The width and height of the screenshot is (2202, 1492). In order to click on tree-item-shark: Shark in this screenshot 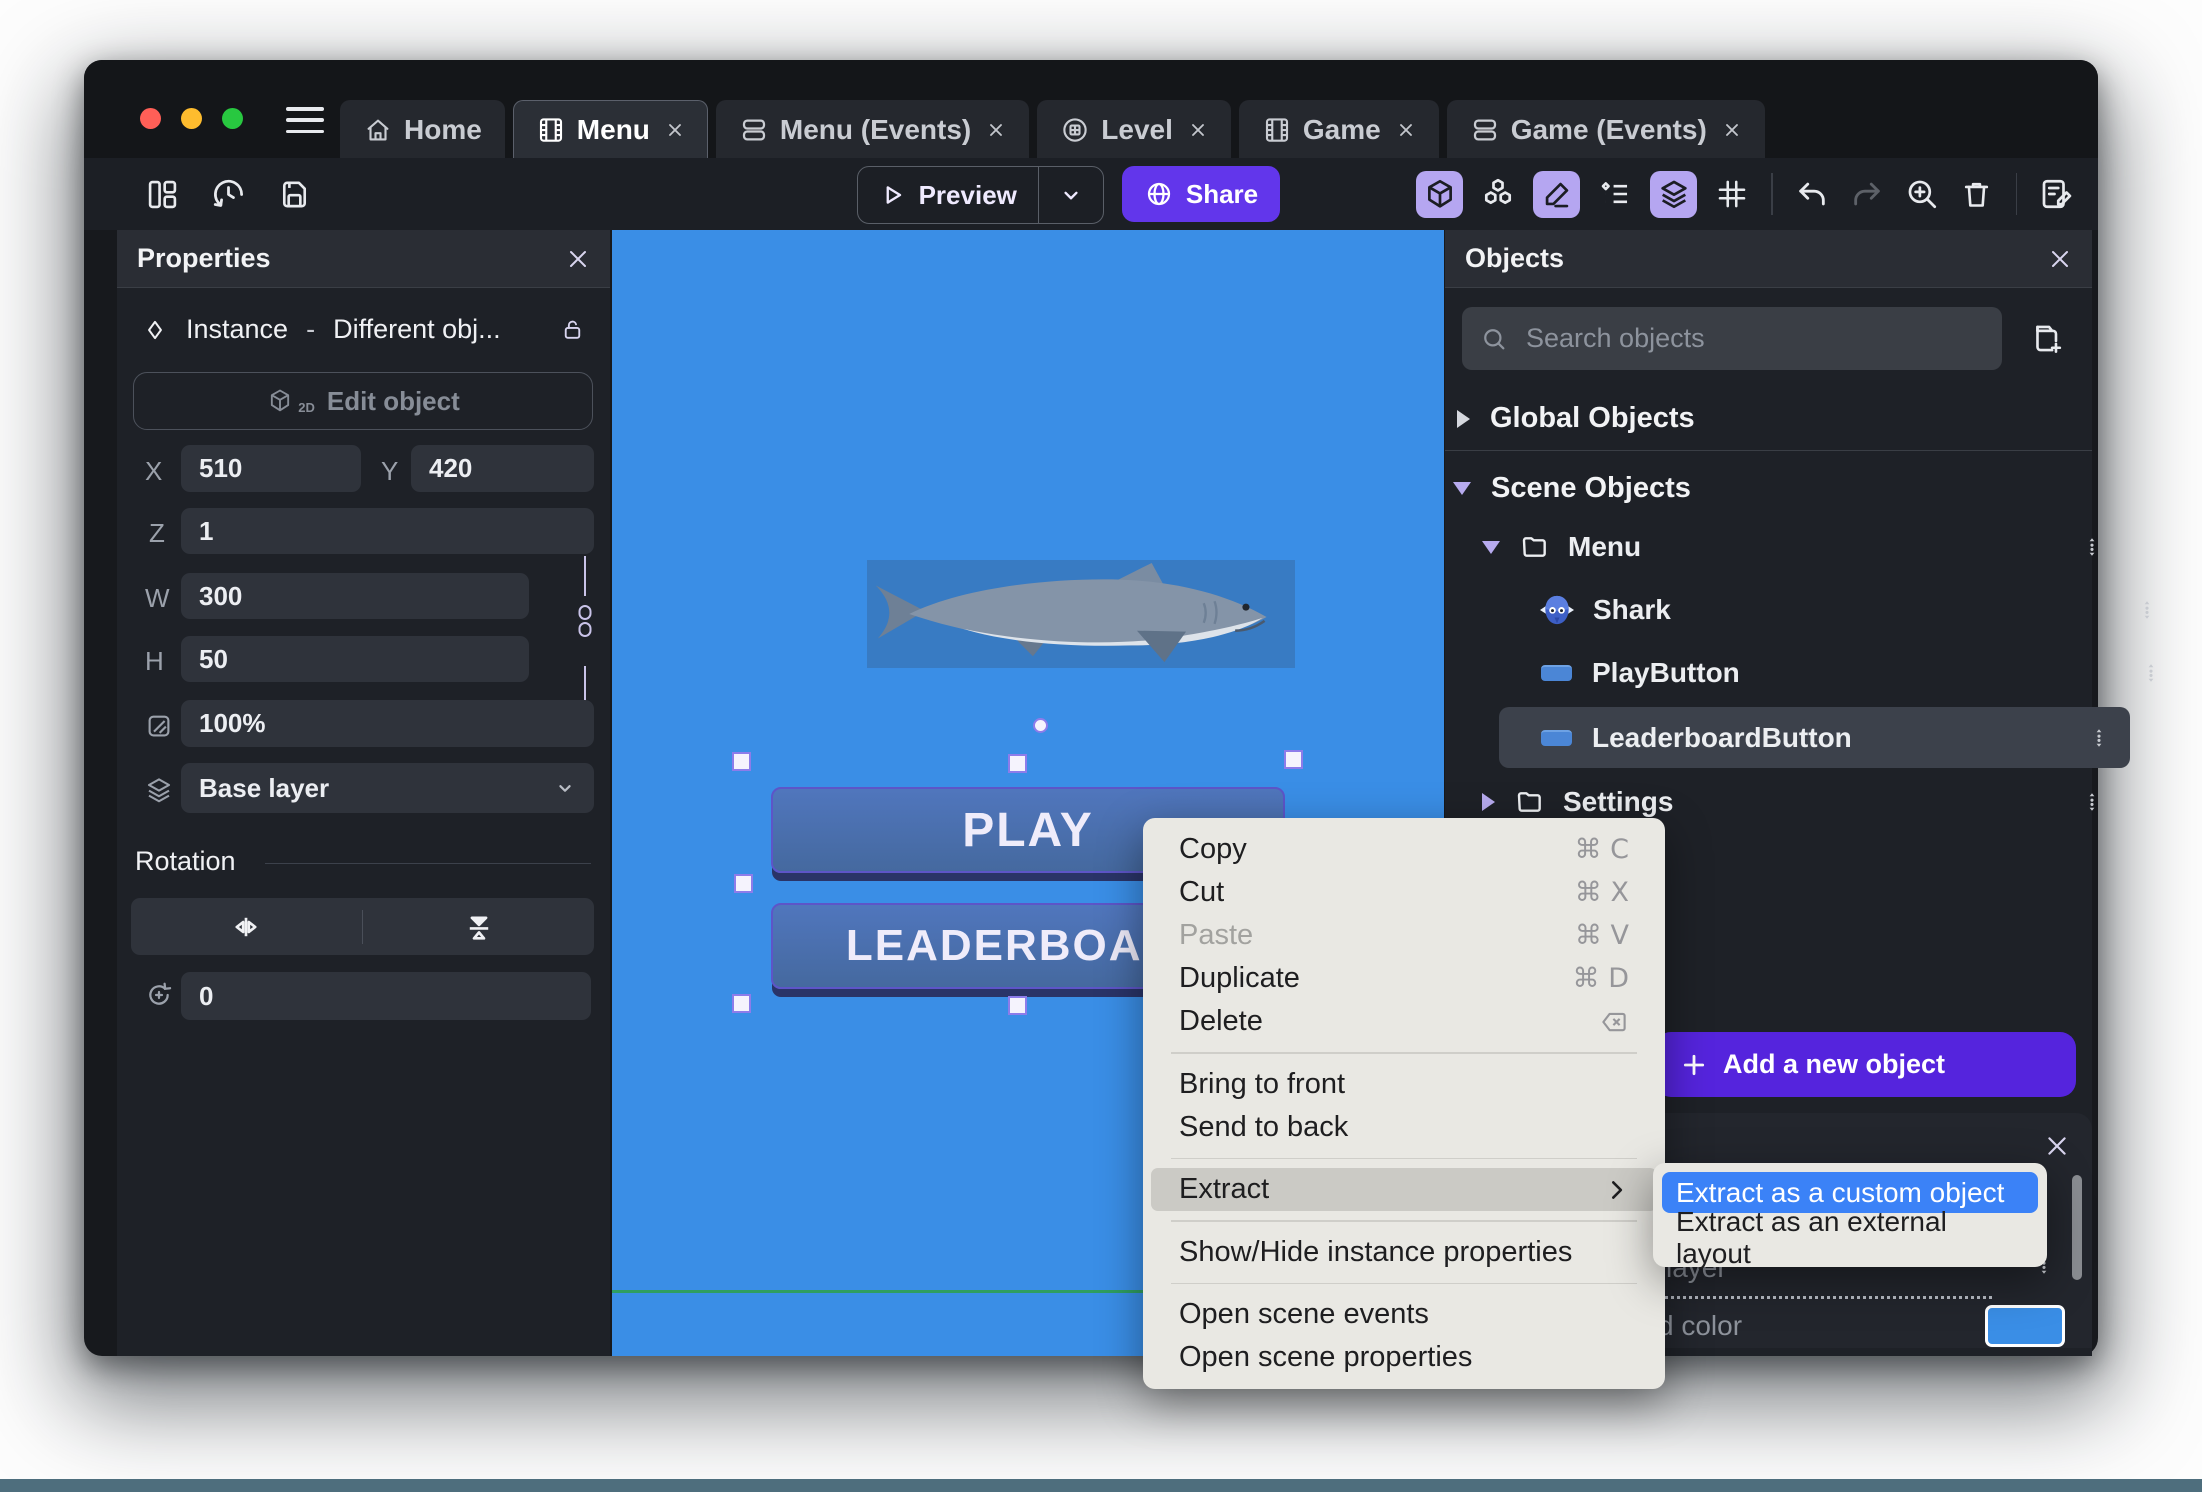, I will do `click(1814, 610)`.